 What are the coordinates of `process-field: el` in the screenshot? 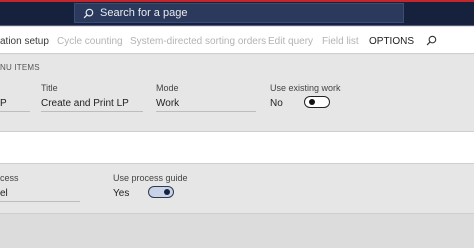 It's located at (40, 194).